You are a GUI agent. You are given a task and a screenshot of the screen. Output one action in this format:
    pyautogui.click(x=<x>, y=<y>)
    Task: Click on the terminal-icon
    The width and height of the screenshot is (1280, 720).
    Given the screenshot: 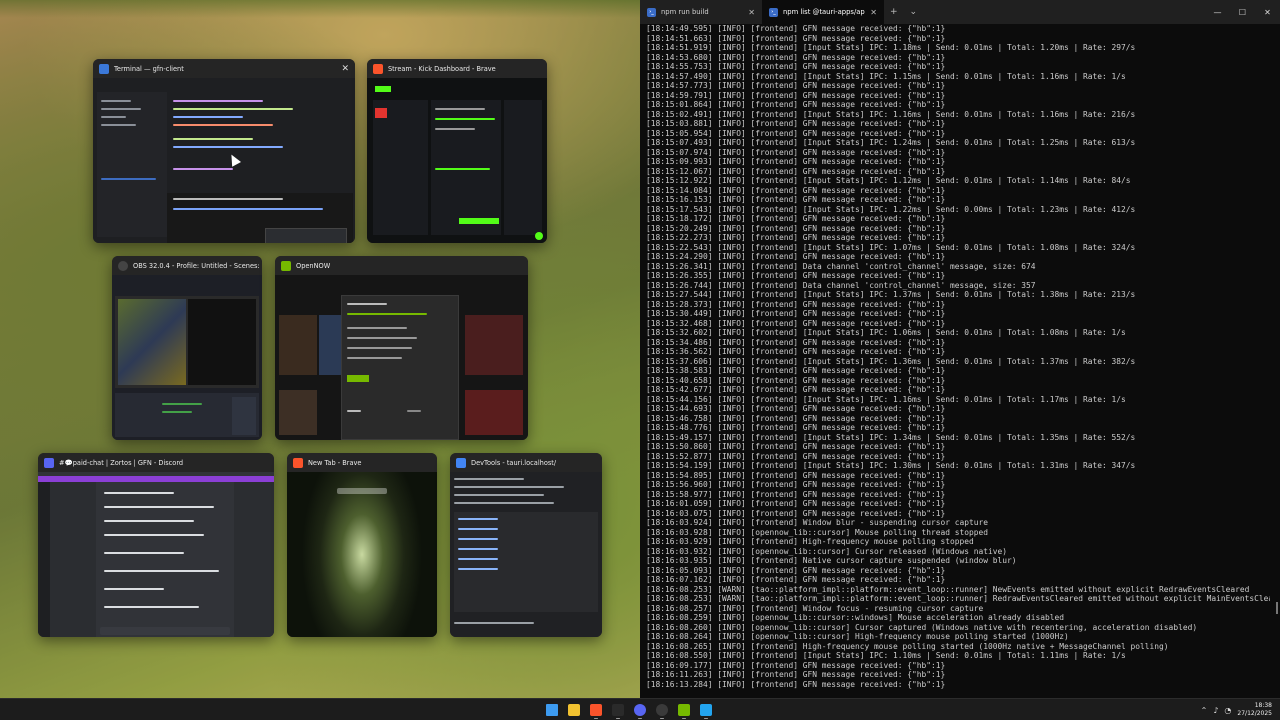 What is the action you would take?
    pyautogui.click(x=618, y=710)
    